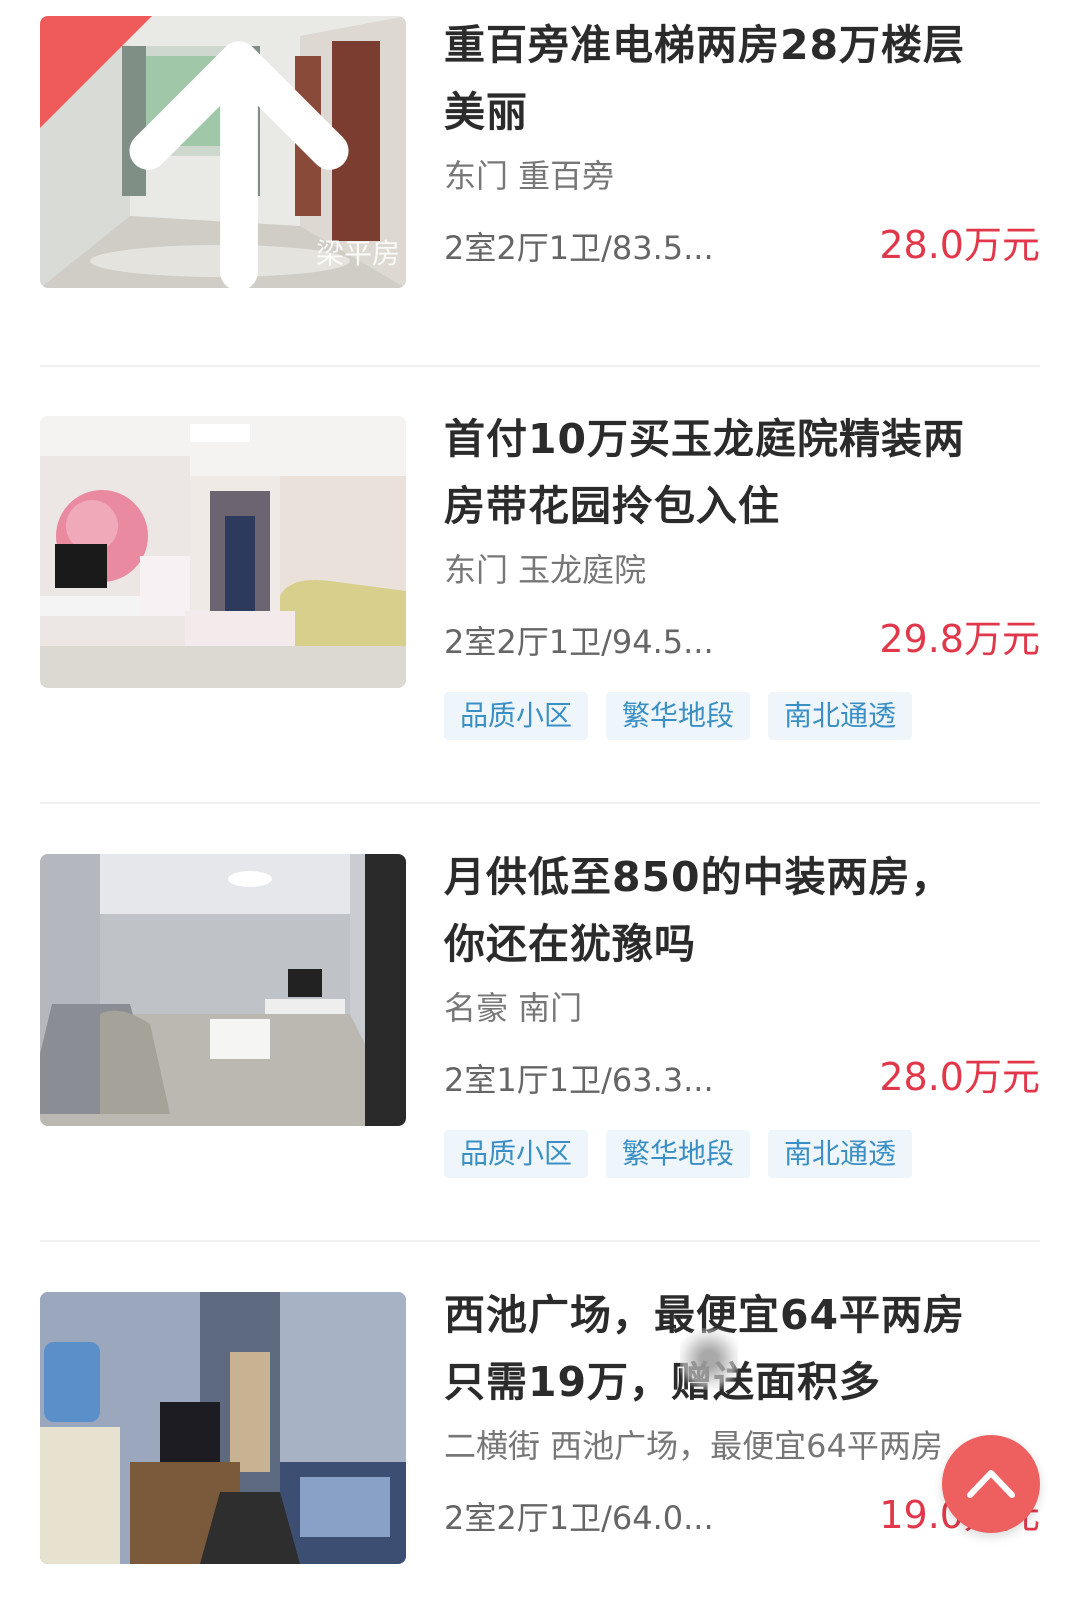 The image size is (1080, 1618). What do you see at coordinates (742, 641) in the screenshot?
I see `listing-meta: 2室2厅1卫/94.5... 29.8万元` at bounding box center [742, 641].